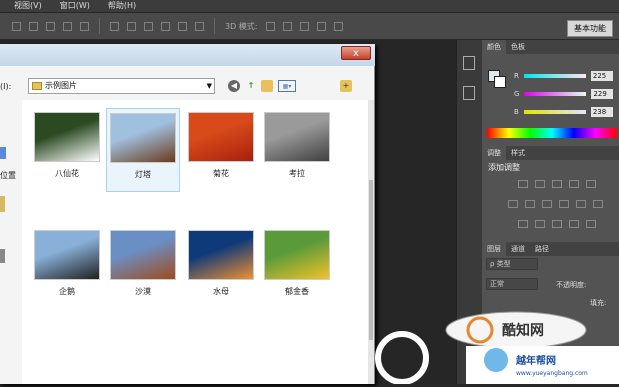 The height and width of the screenshot is (387, 619). What do you see at coordinates (552, 133) in the screenshot?
I see `color-spectrum-bar` at bounding box center [552, 133].